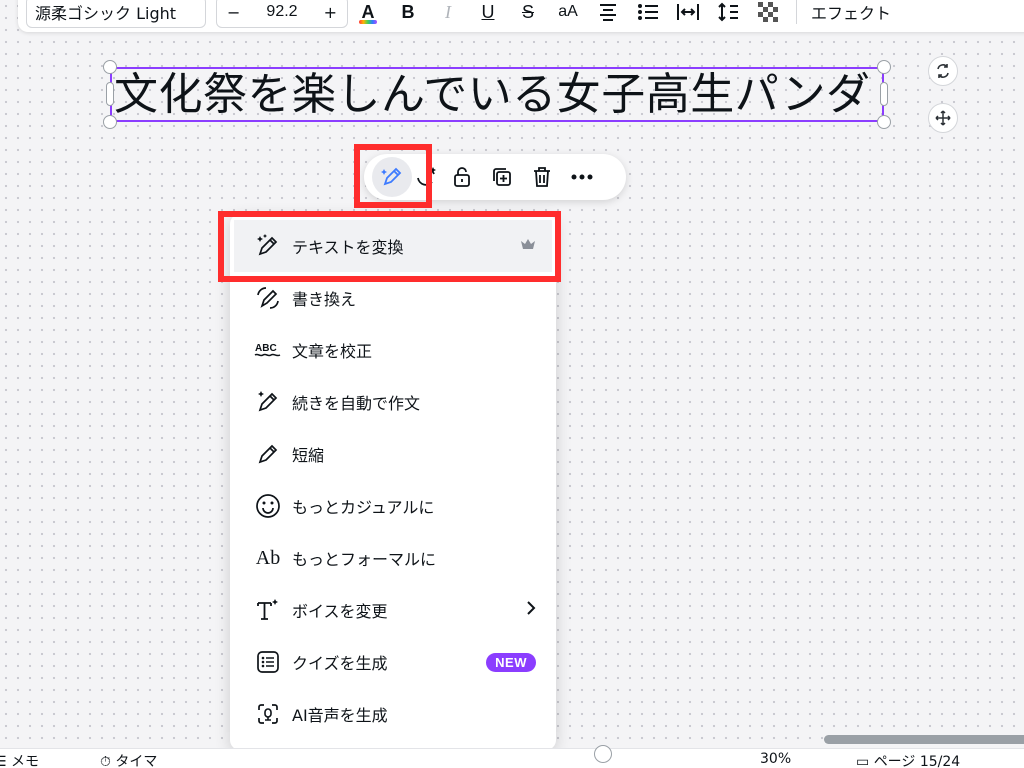 This screenshot has height=768, width=1024. What do you see at coordinates (110, 67) in the screenshot?
I see `resize-handle-top-left` at bounding box center [110, 67].